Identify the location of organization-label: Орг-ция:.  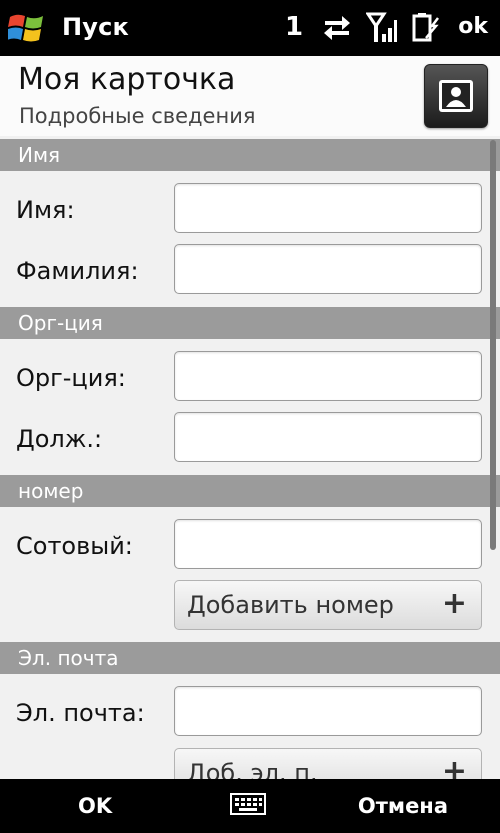
(71, 378).